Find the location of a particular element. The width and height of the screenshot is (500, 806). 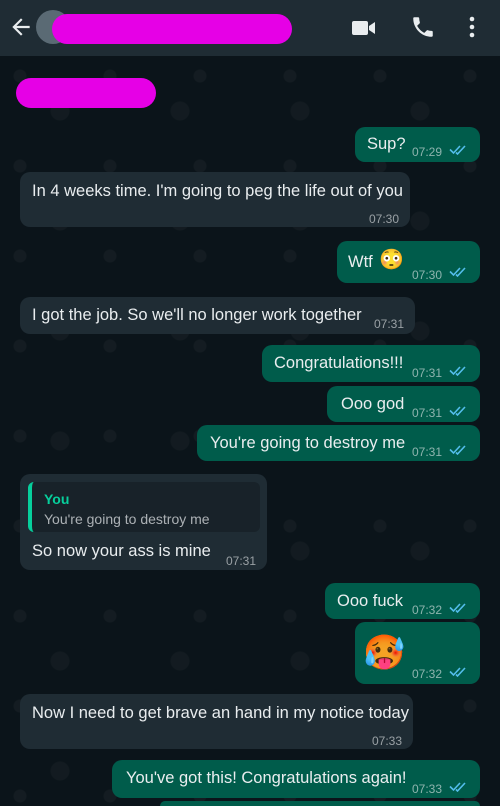

back-arrow-icon is located at coordinates (21, 27).